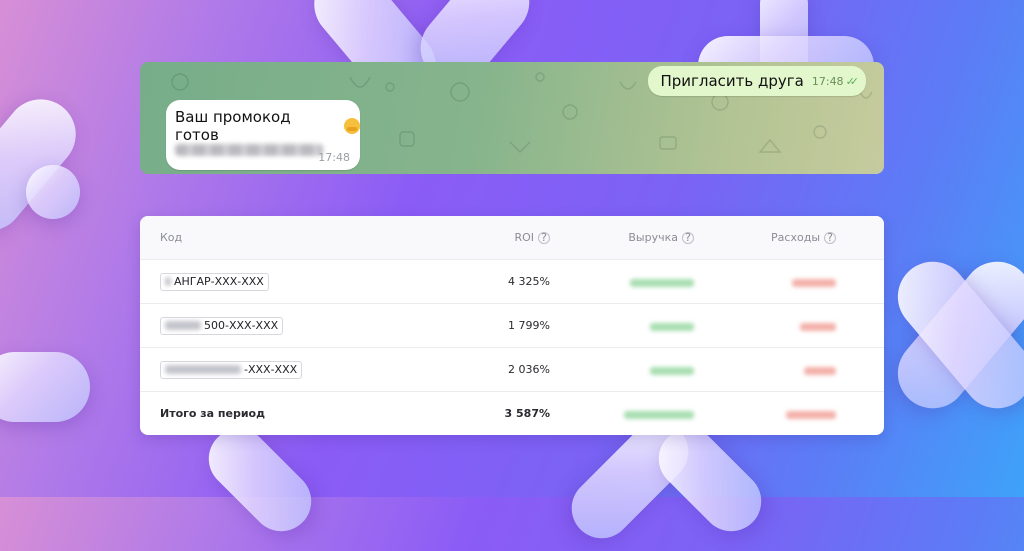  Describe the element at coordinates (233, 126) in the screenshot. I see `incoming-message-text: Ваш промокод готов` at that location.